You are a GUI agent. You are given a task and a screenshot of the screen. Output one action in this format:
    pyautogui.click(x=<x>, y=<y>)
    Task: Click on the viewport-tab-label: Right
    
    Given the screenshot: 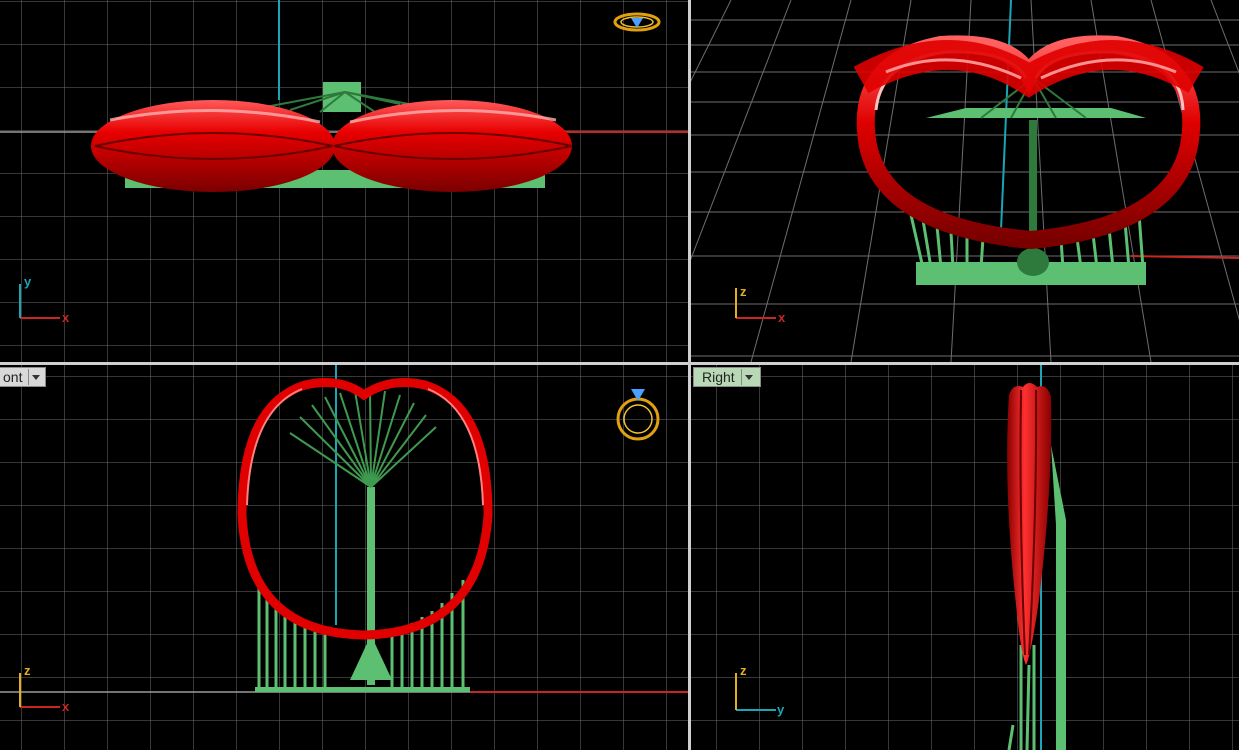 What is the action you would take?
    pyautogui.click(x=718, y=377)
    